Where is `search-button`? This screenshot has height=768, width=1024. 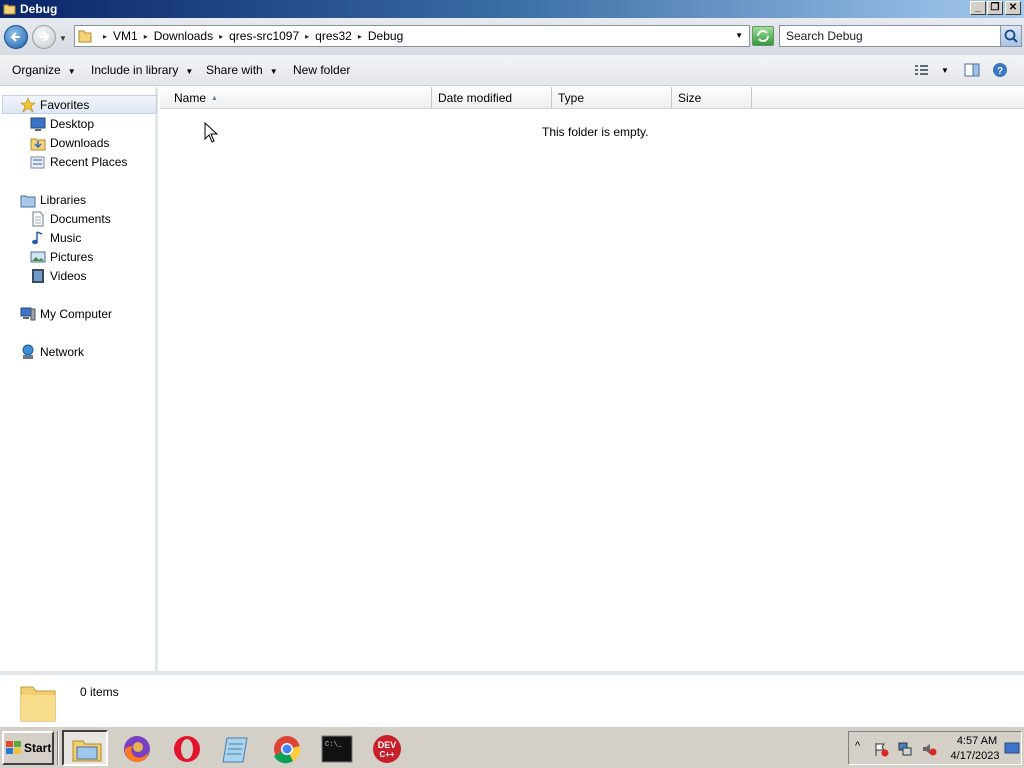 search-button is located at coordinates (1010, 36).